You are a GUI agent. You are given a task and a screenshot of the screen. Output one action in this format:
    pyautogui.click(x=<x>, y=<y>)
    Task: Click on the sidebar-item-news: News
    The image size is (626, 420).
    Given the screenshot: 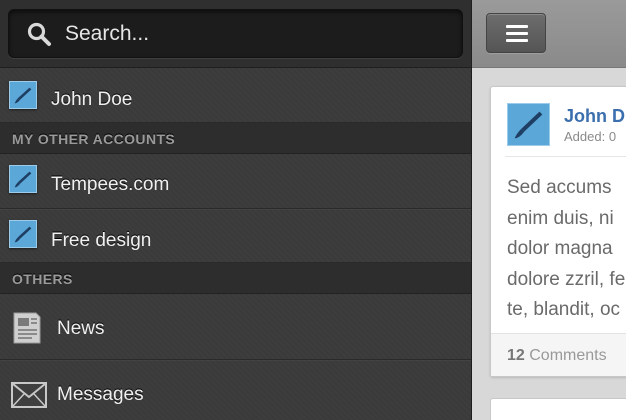 What is the action you would take?
    pyautogui.click(x=235, y=327)
    